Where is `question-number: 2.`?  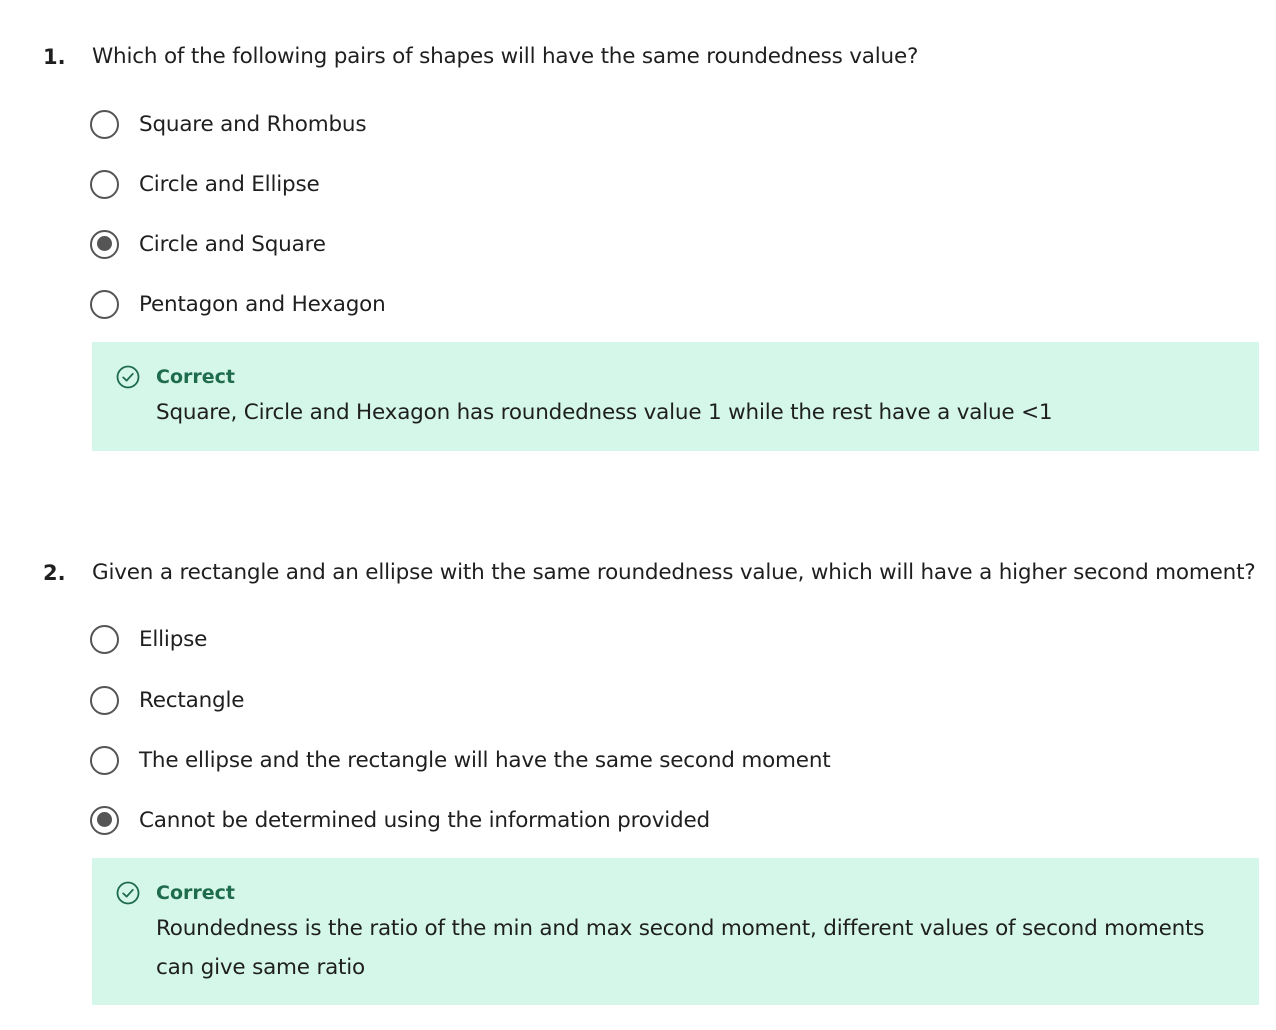 question-number: 2. is located at coordinates (54, 573).